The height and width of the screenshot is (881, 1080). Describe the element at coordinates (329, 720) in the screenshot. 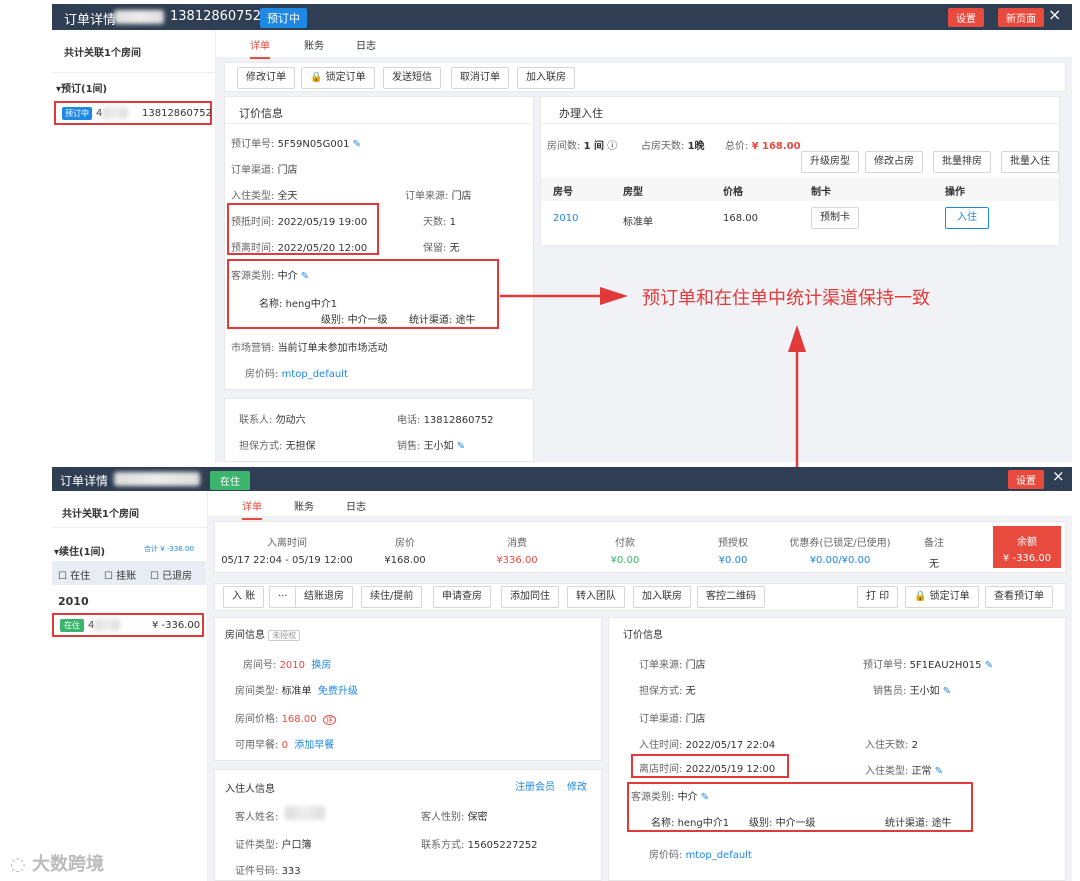

I see `detail-icon: 详` at that location.